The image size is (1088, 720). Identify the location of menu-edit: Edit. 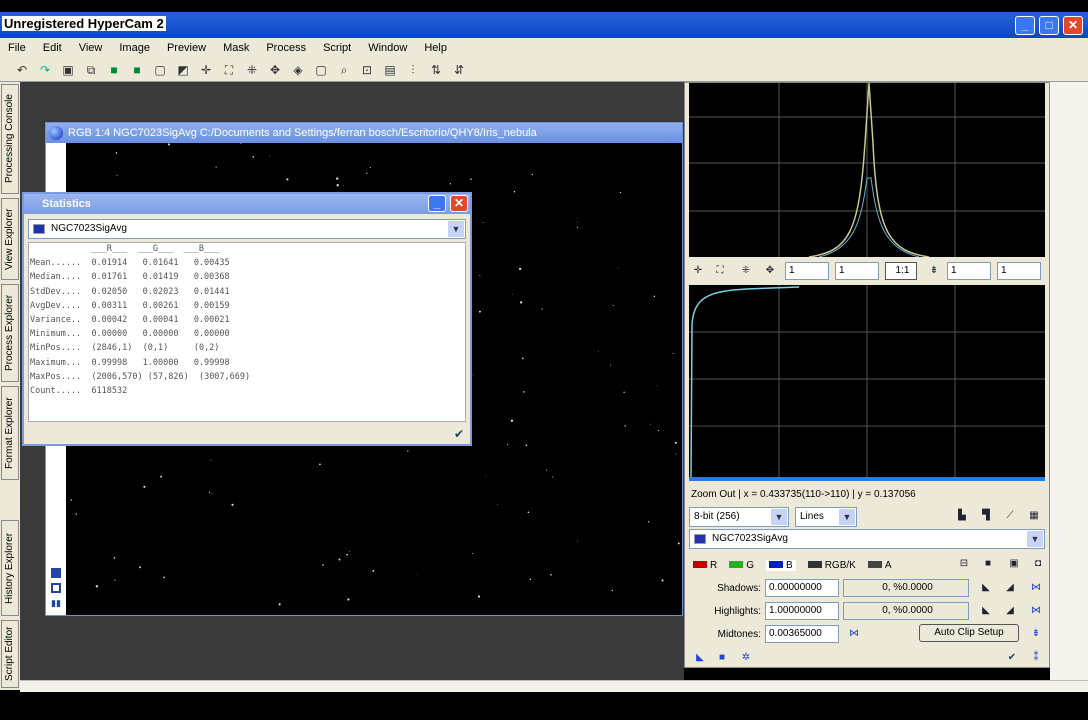
(52, 48).